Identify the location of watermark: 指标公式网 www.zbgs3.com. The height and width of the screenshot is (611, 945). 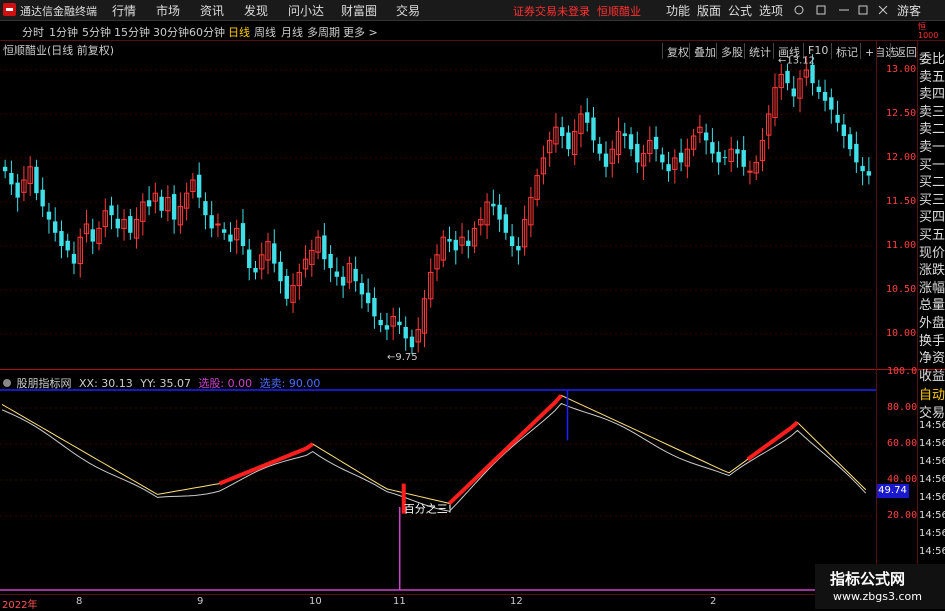
(880, 586).